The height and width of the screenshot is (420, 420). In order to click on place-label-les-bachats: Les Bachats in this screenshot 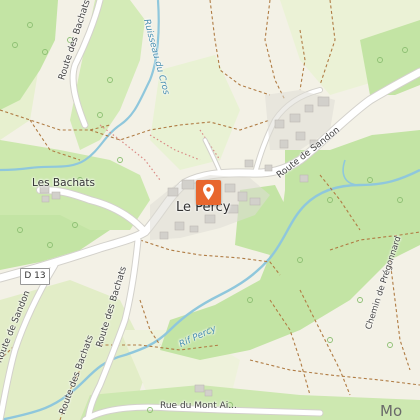, I will do `click(64, 183)`.